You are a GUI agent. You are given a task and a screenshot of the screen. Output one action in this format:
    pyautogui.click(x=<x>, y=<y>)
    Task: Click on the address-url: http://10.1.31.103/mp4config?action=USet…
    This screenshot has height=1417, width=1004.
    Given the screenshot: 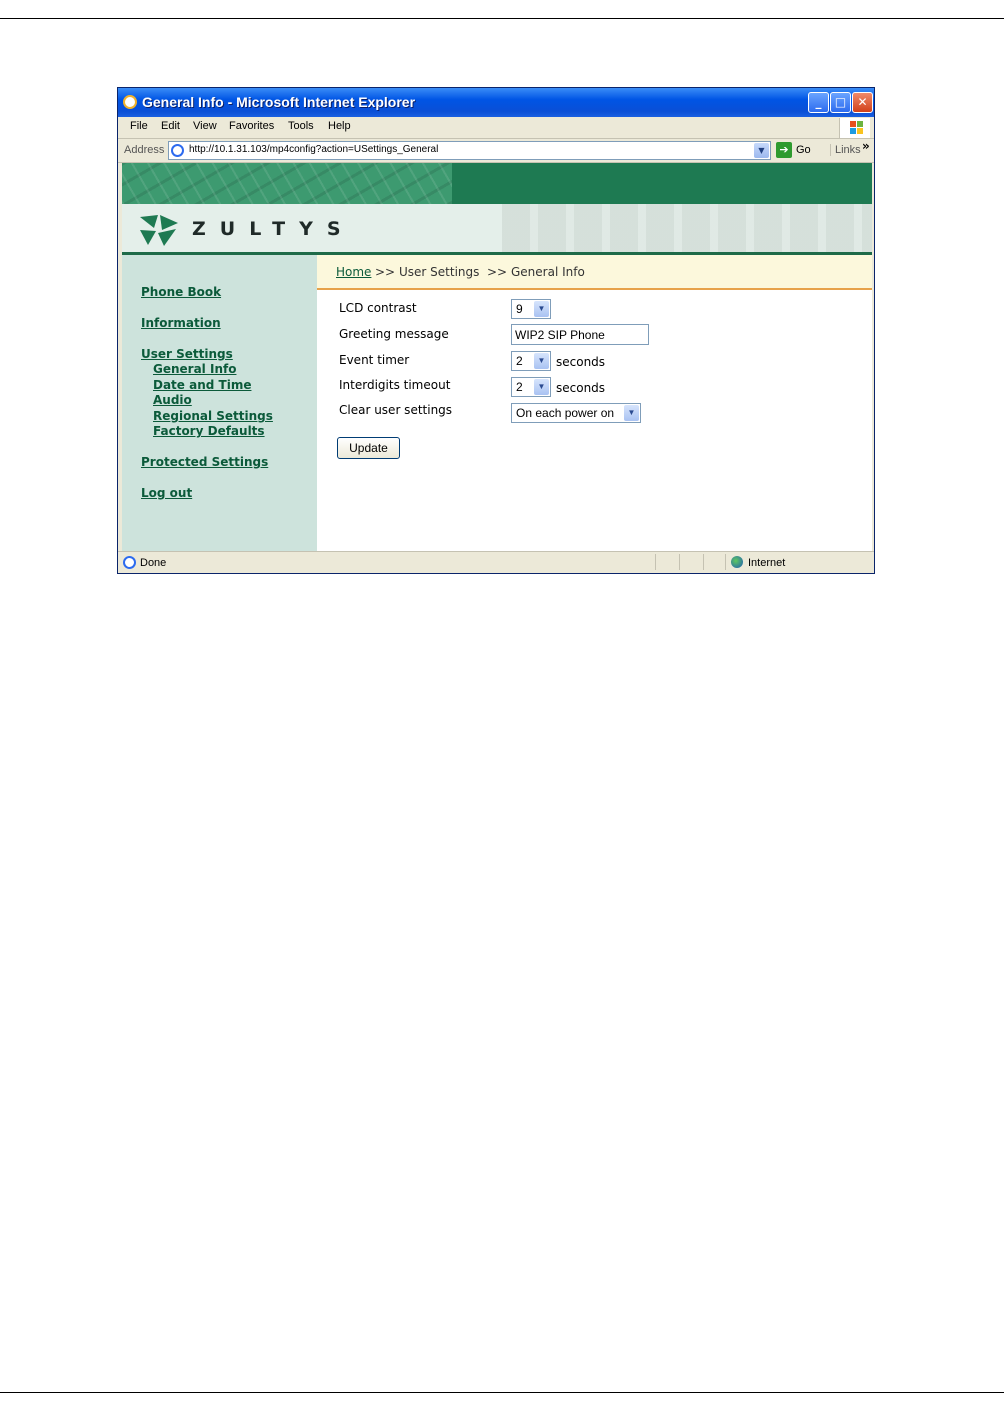 What is the action you would take?
    pyautogui.click(x=313, y=149)
    